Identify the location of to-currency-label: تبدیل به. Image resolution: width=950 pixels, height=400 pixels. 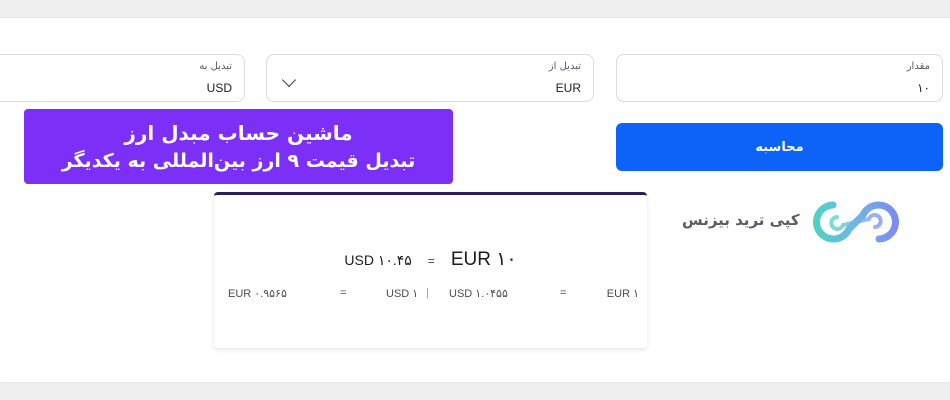
(215, 66).